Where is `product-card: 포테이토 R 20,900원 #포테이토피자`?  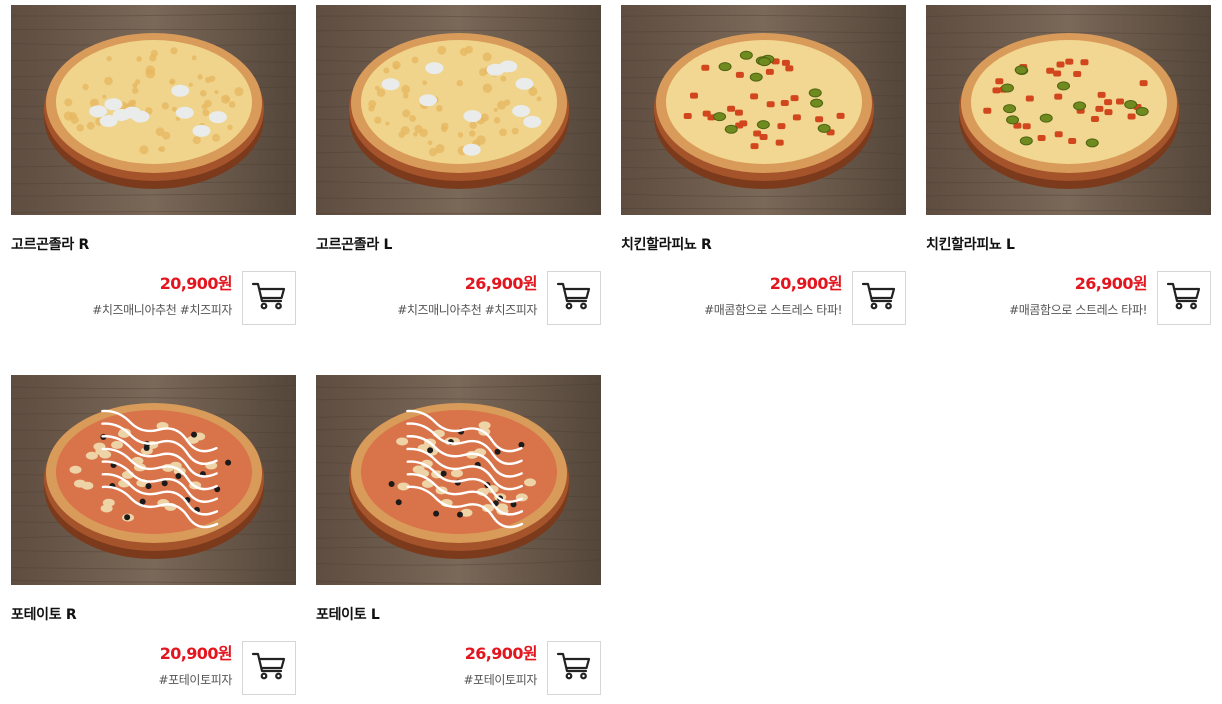 product-card: 포테이토 R 20,900원 #포테이토피자 is located at coordinates (153, 535).